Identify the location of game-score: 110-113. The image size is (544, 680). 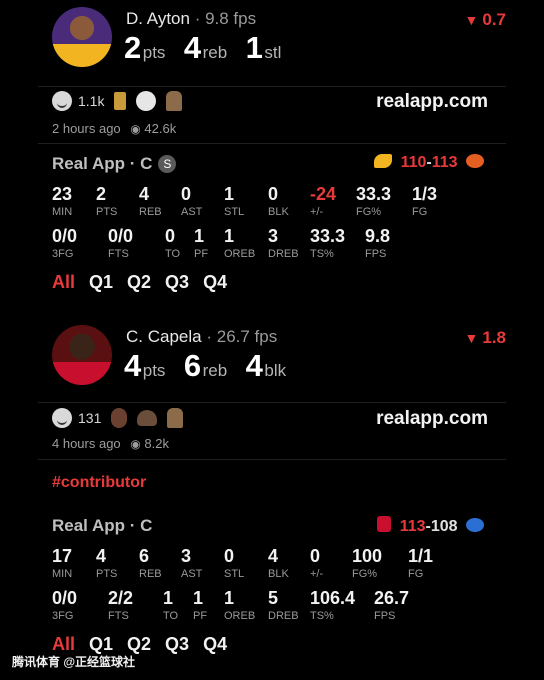
(429, 163).